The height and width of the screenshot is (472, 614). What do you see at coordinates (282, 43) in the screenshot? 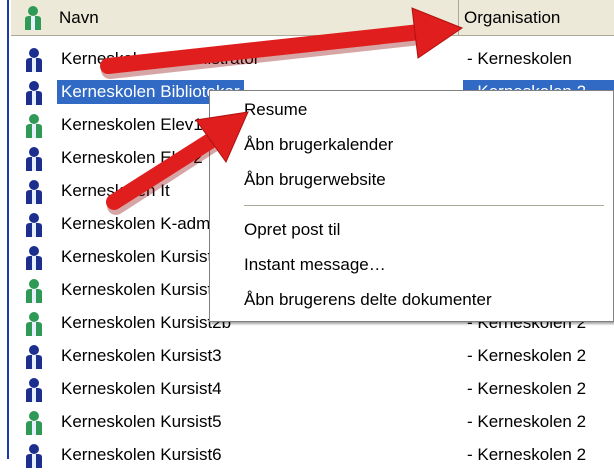
I see `arrow-to-organisation-column` at bounding box center [282, 43].